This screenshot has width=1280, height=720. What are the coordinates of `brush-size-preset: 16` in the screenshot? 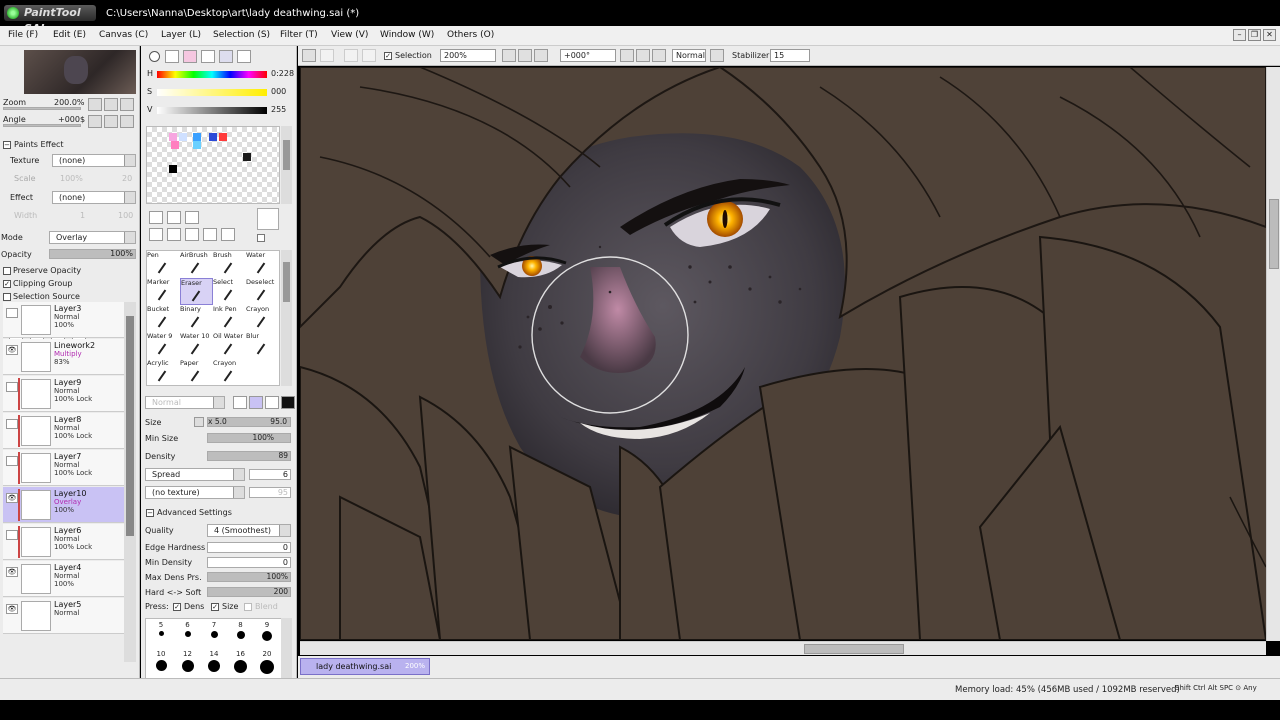 It's located at (241, 661).